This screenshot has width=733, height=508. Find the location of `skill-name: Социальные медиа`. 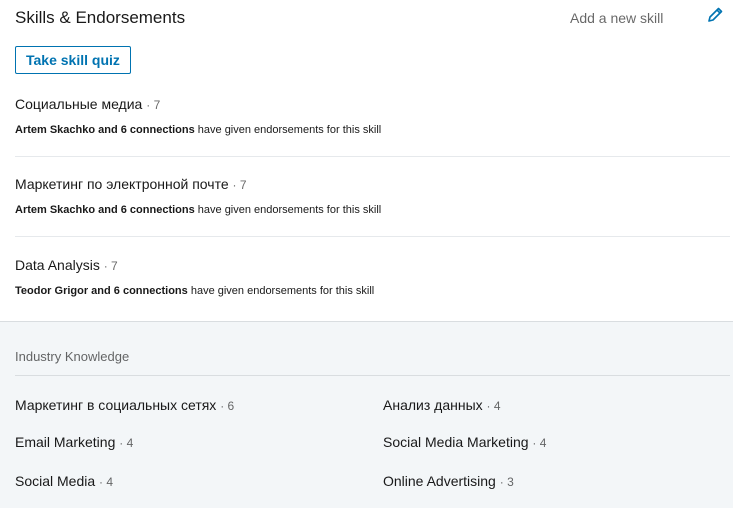

skill-name: Социальные медиа is located at coordinates (78, 104).